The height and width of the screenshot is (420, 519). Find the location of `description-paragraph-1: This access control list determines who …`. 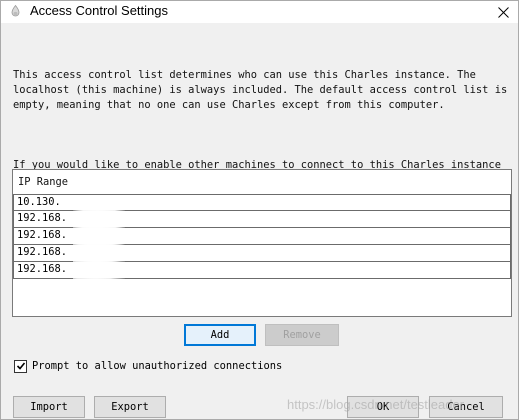

description-paragraph-1: This access control list determines who … is located at coordinates (260, 90).